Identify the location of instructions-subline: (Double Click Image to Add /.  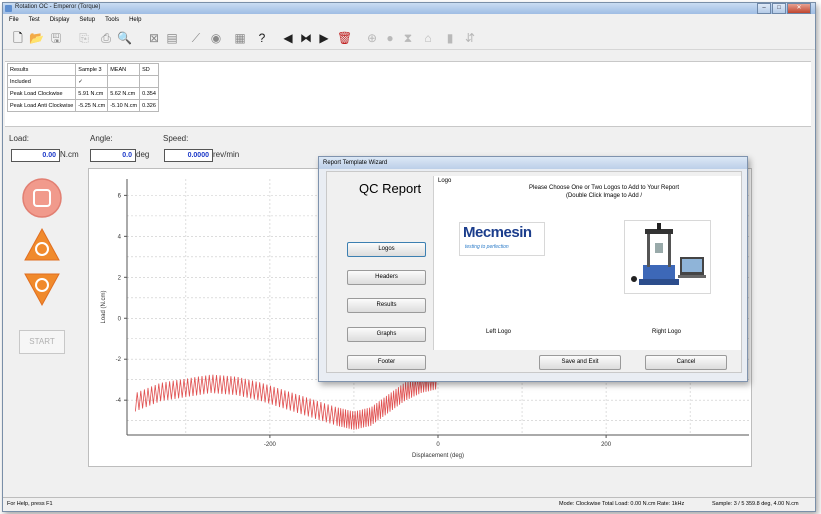
(604, 196).